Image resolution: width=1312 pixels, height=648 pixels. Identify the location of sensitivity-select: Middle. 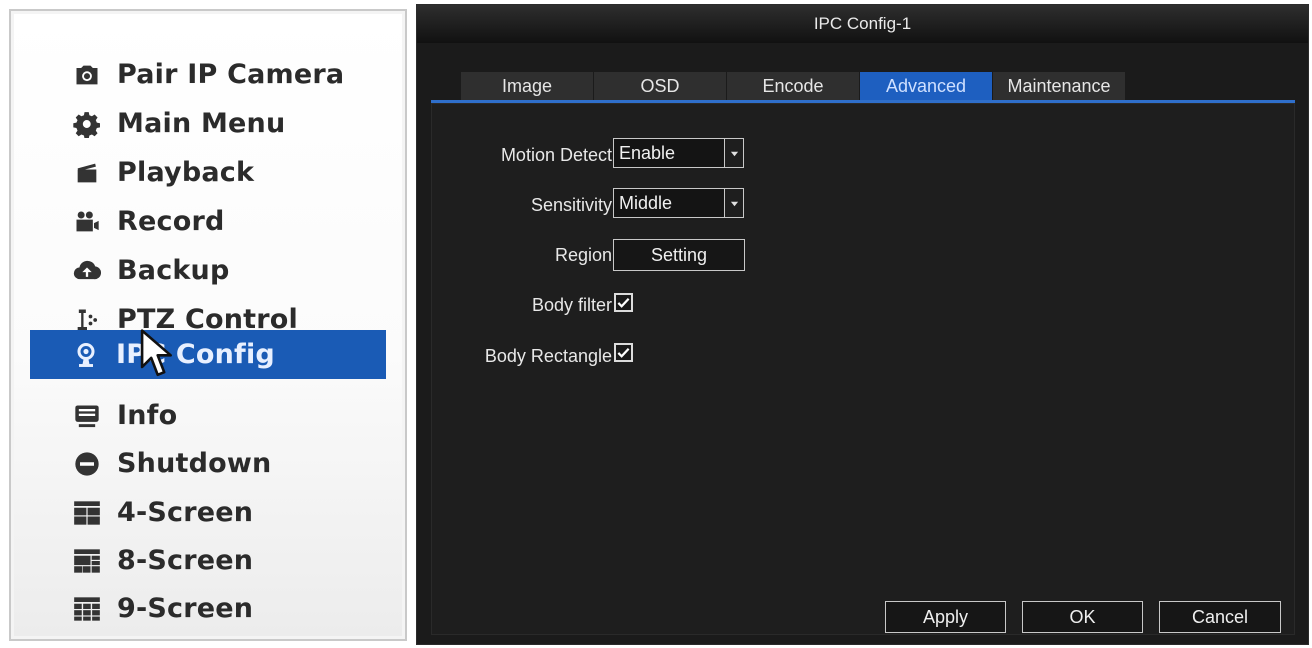
(678, 203).